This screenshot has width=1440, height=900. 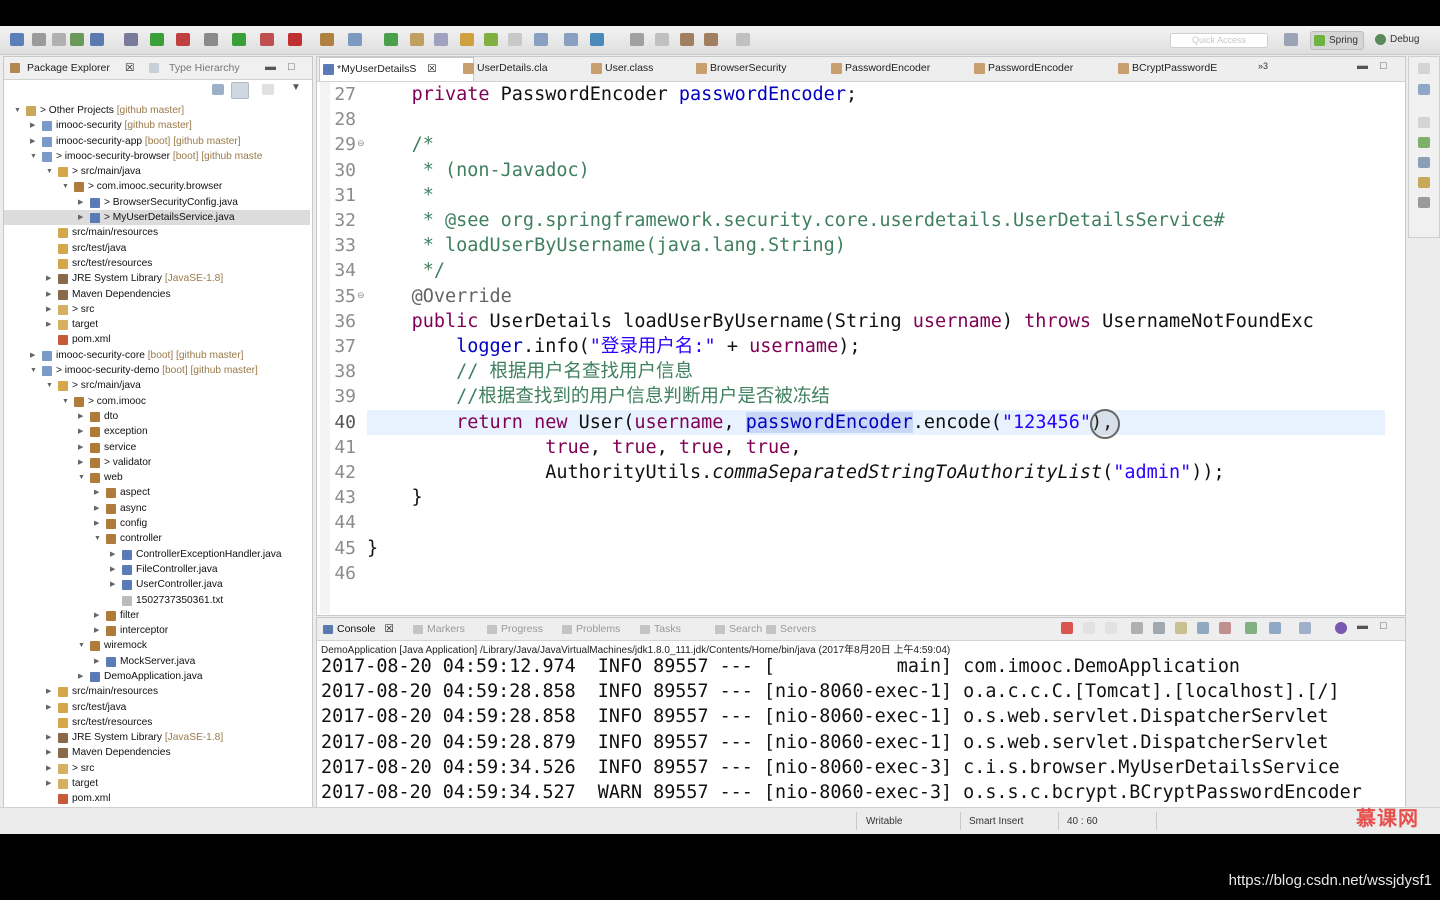 I want to click on tree-item: src/test/java, so click(x=157, y=248).